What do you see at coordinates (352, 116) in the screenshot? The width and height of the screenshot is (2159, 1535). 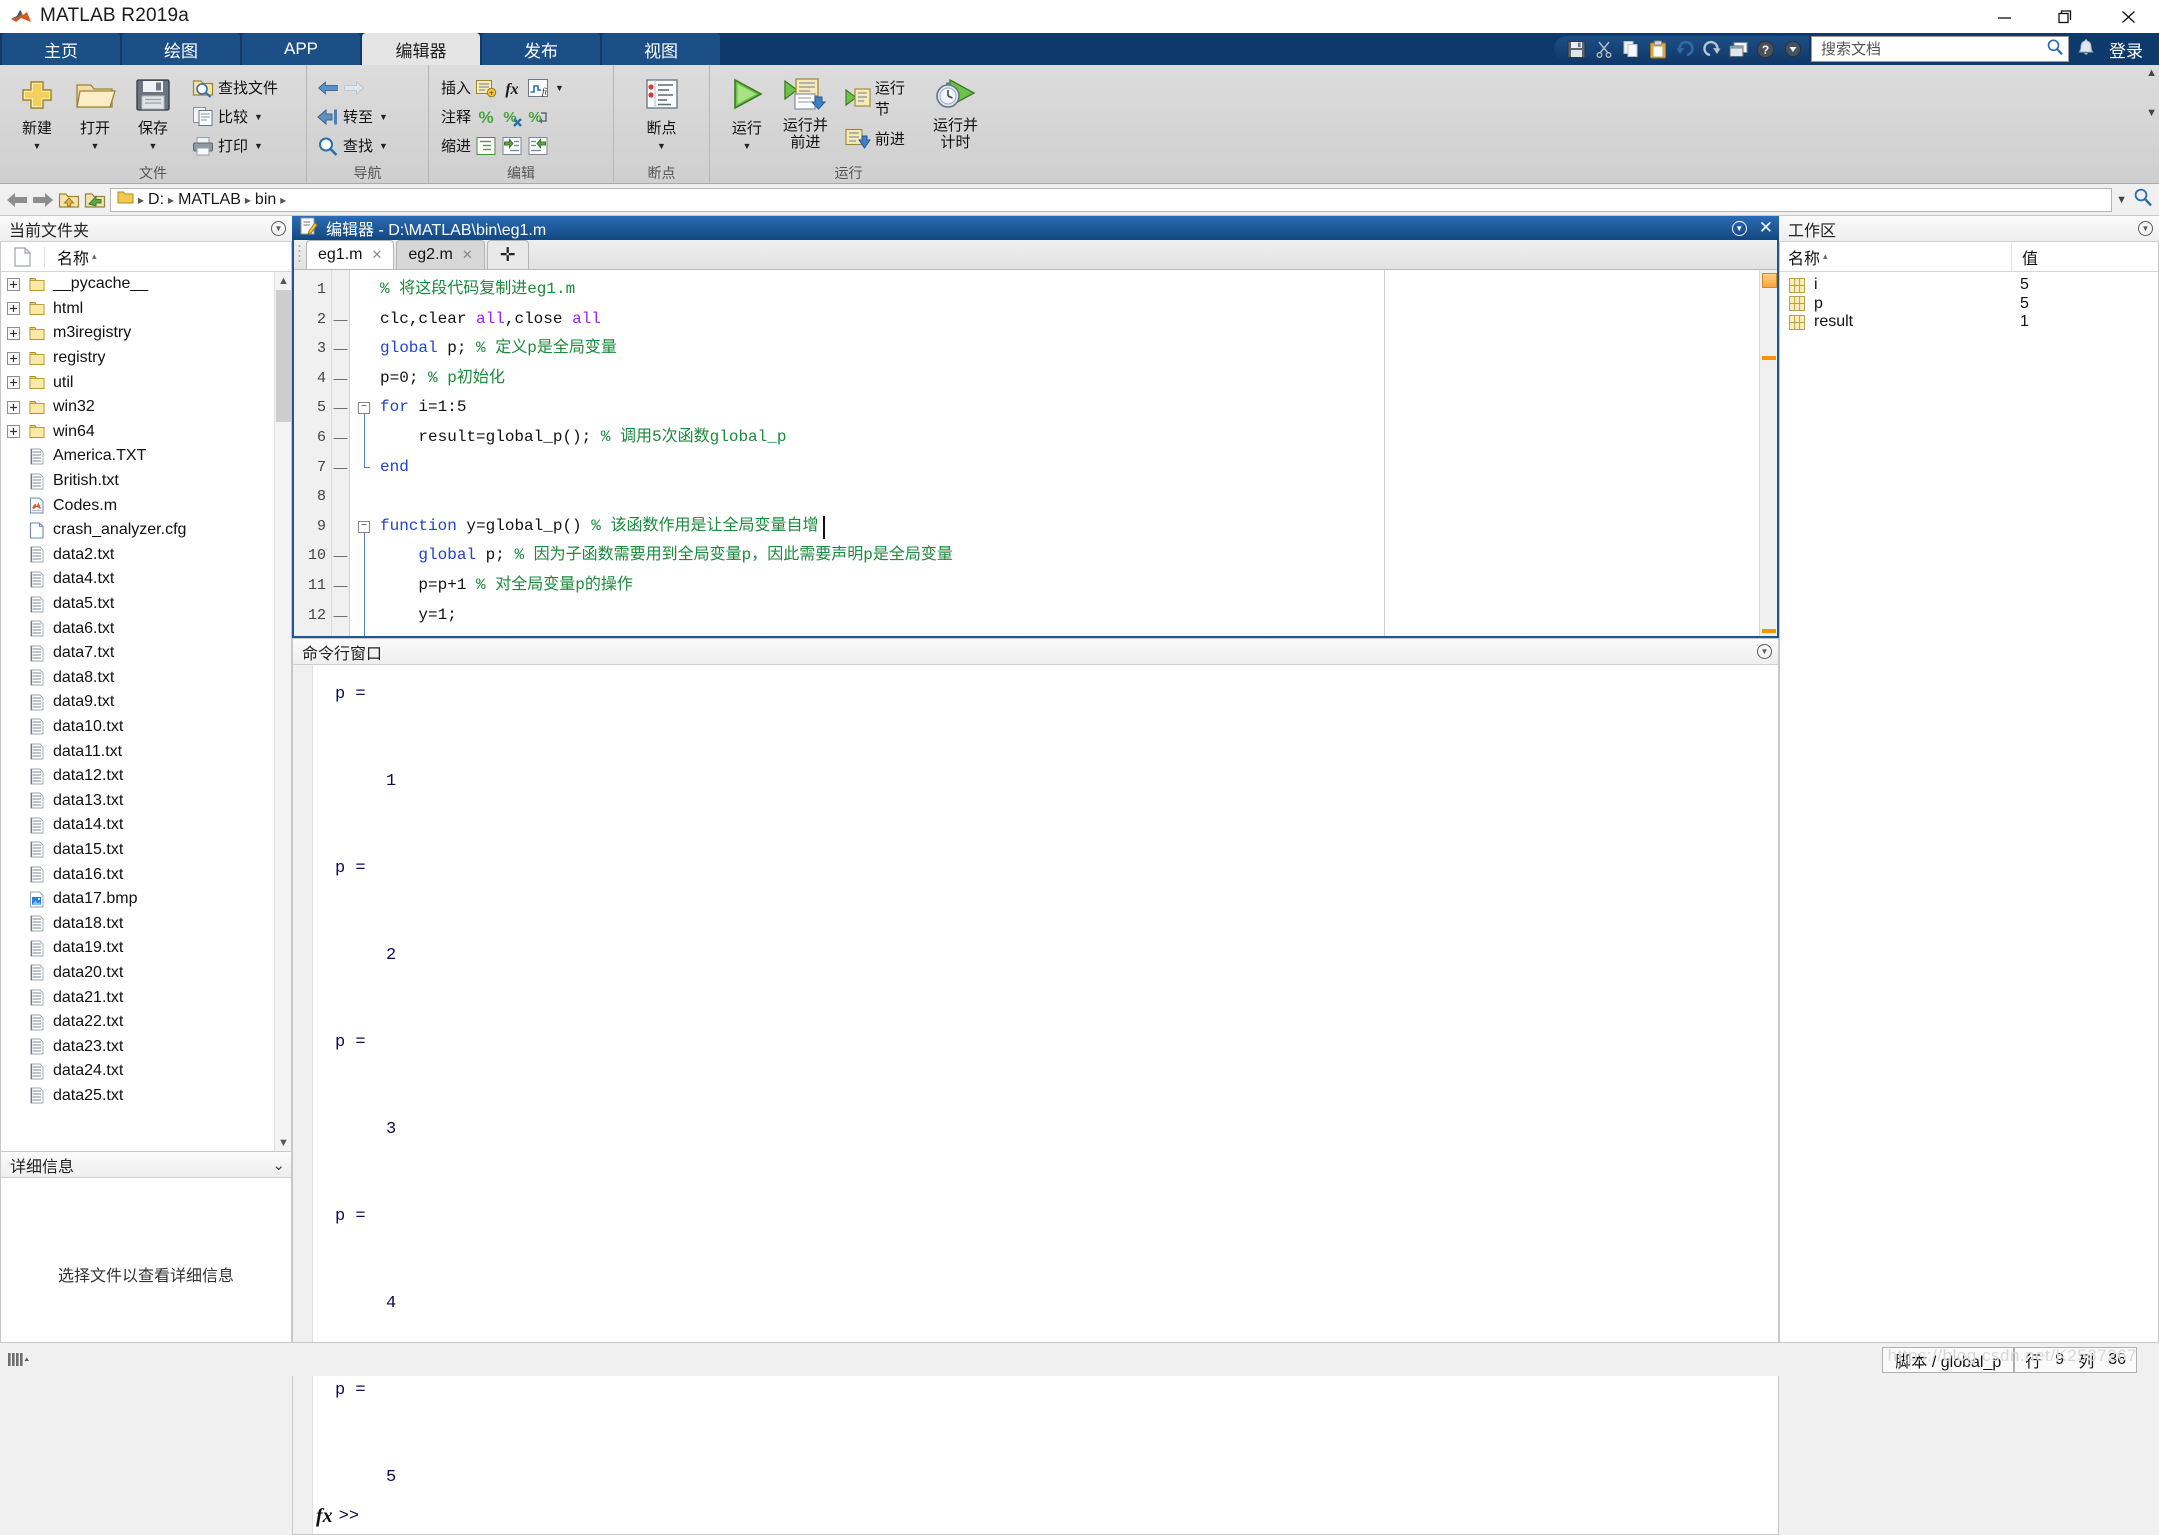 I see `goto-button: 转至 ▼` at bounding box center [352, 116].